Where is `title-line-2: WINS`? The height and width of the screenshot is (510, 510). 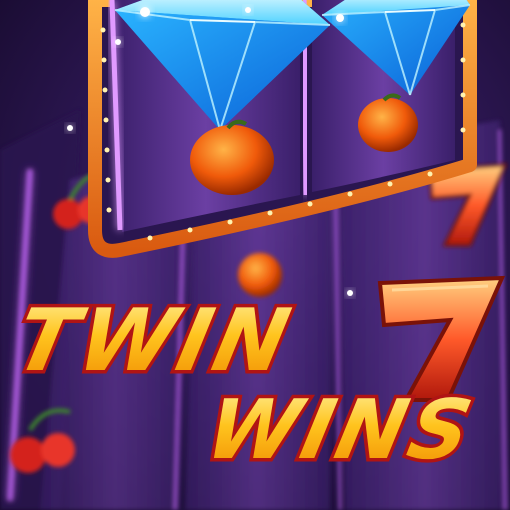
title-line-2: WINS is located at coordinates (340, 430).